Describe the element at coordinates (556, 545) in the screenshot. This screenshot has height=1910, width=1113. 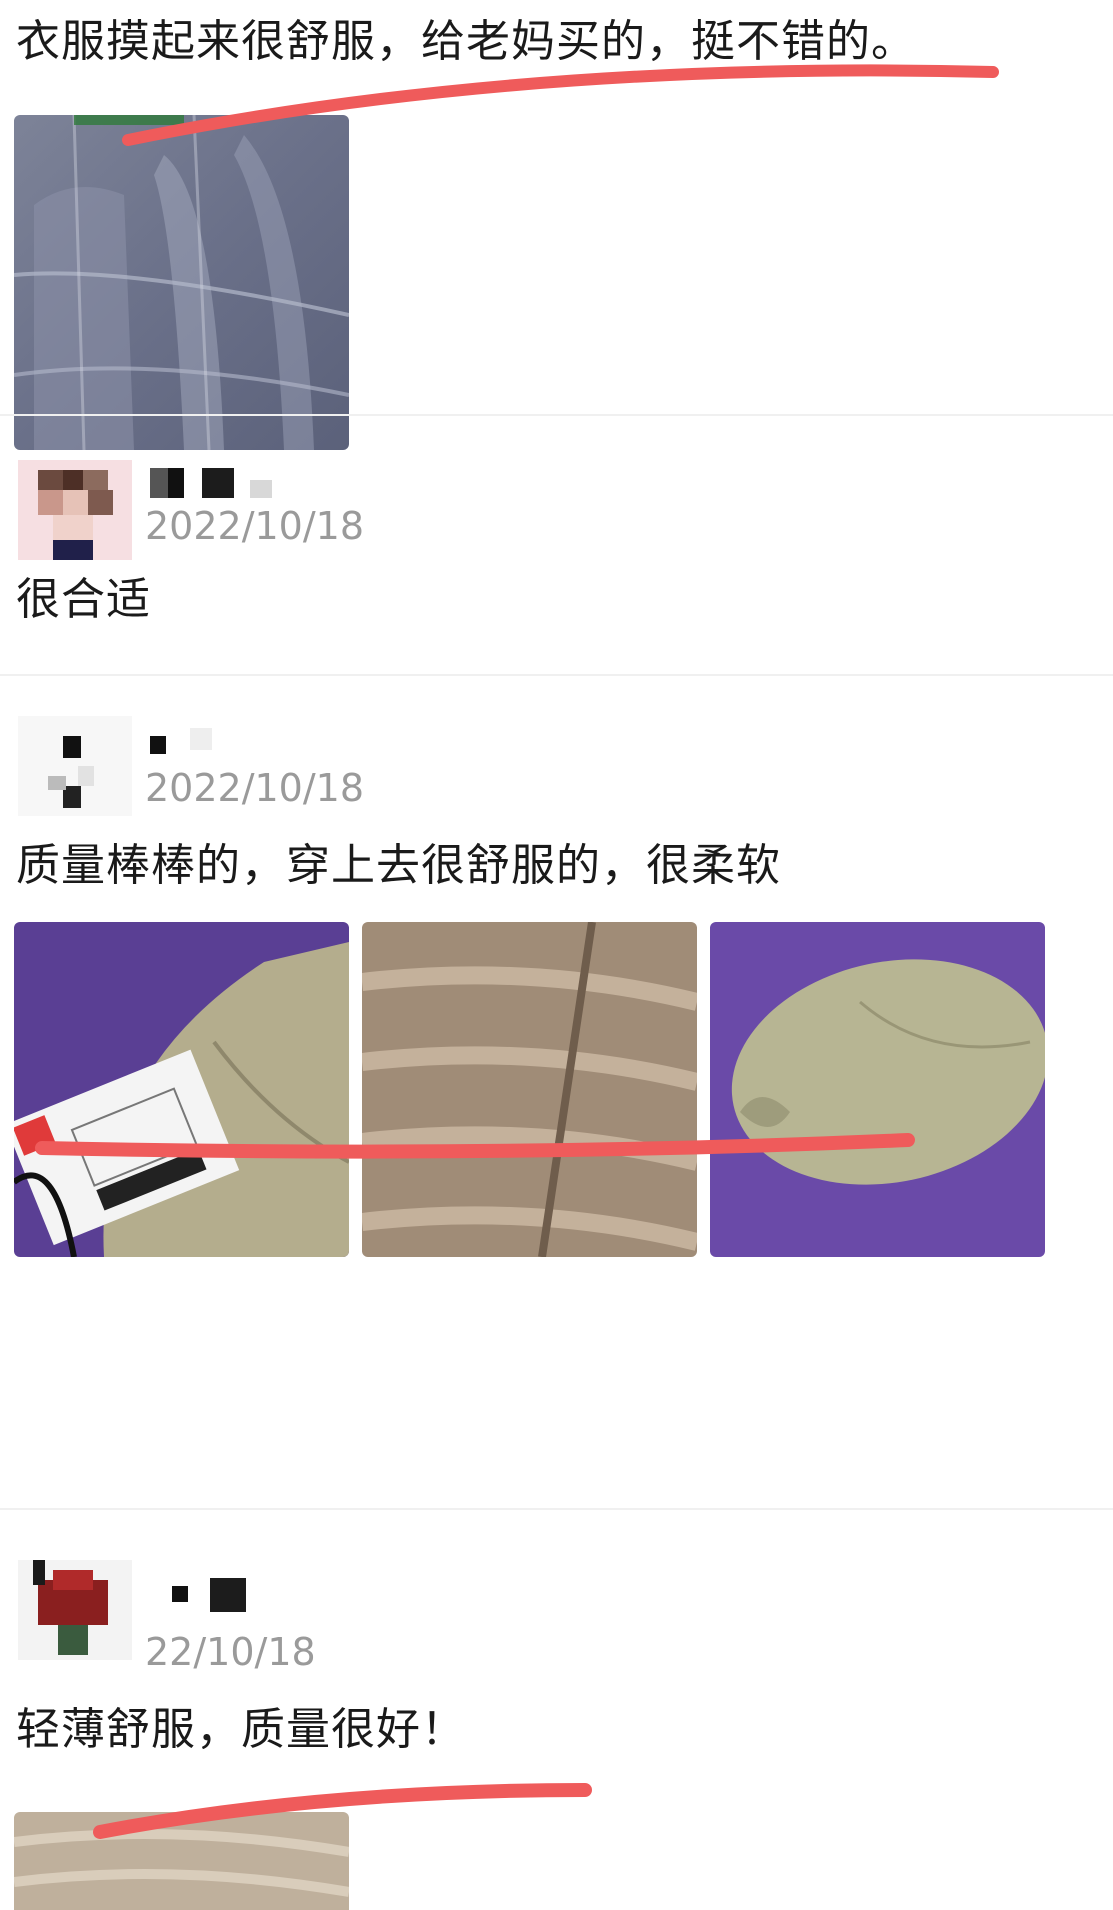
I see `review-item: 2022/10/18 很合适` at that location.